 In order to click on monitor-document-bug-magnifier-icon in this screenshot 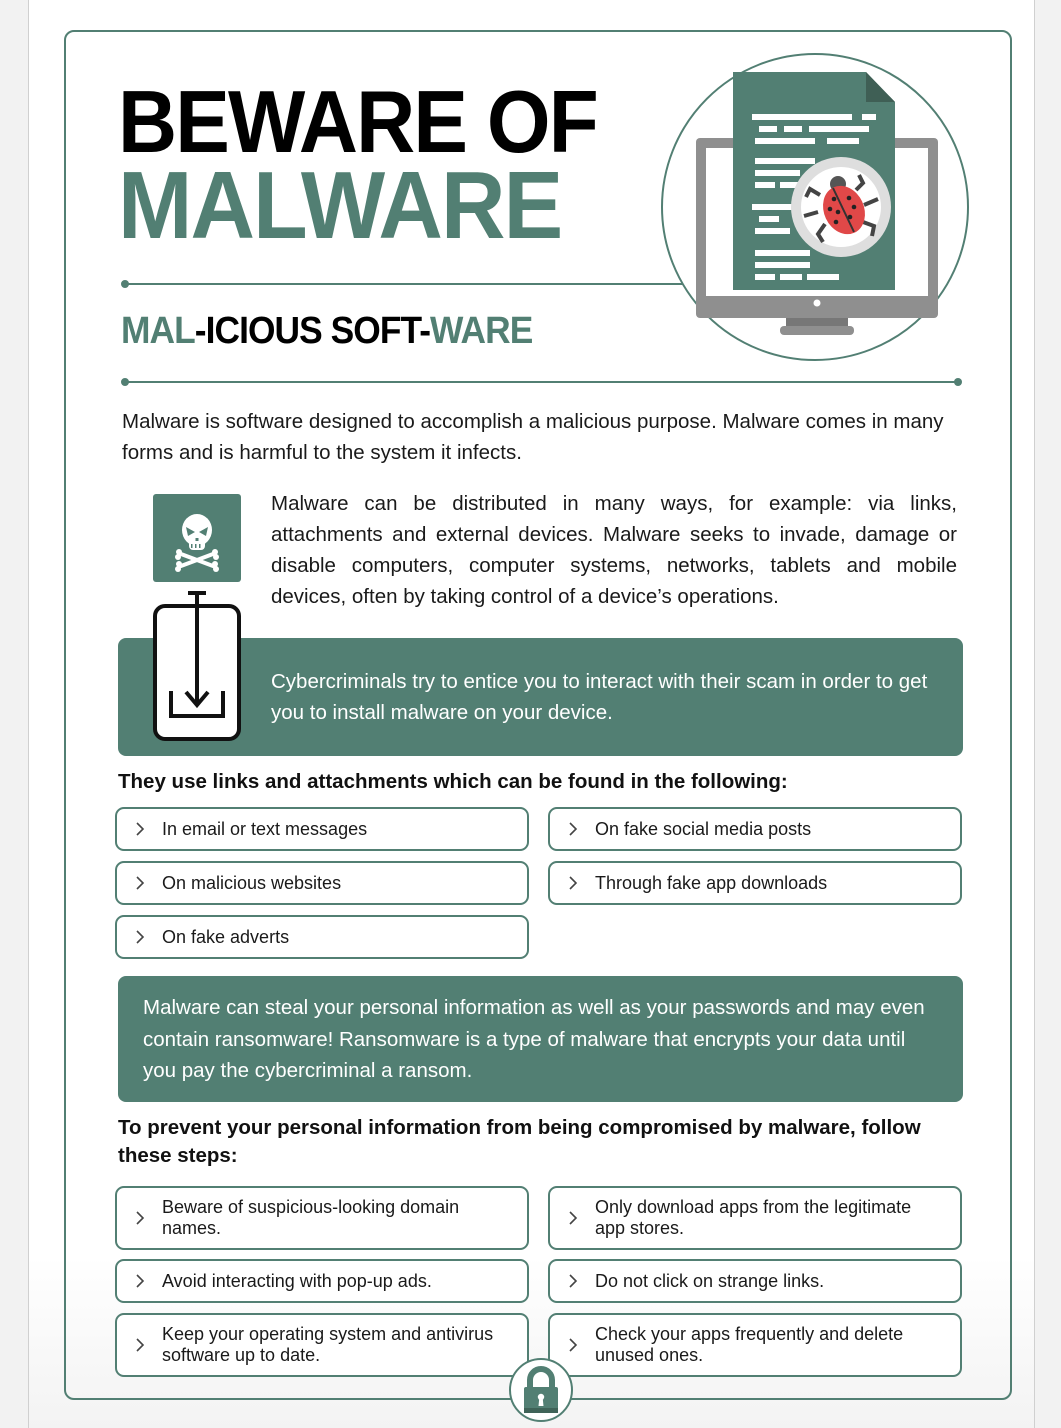, I will do `click(815, 207)`.